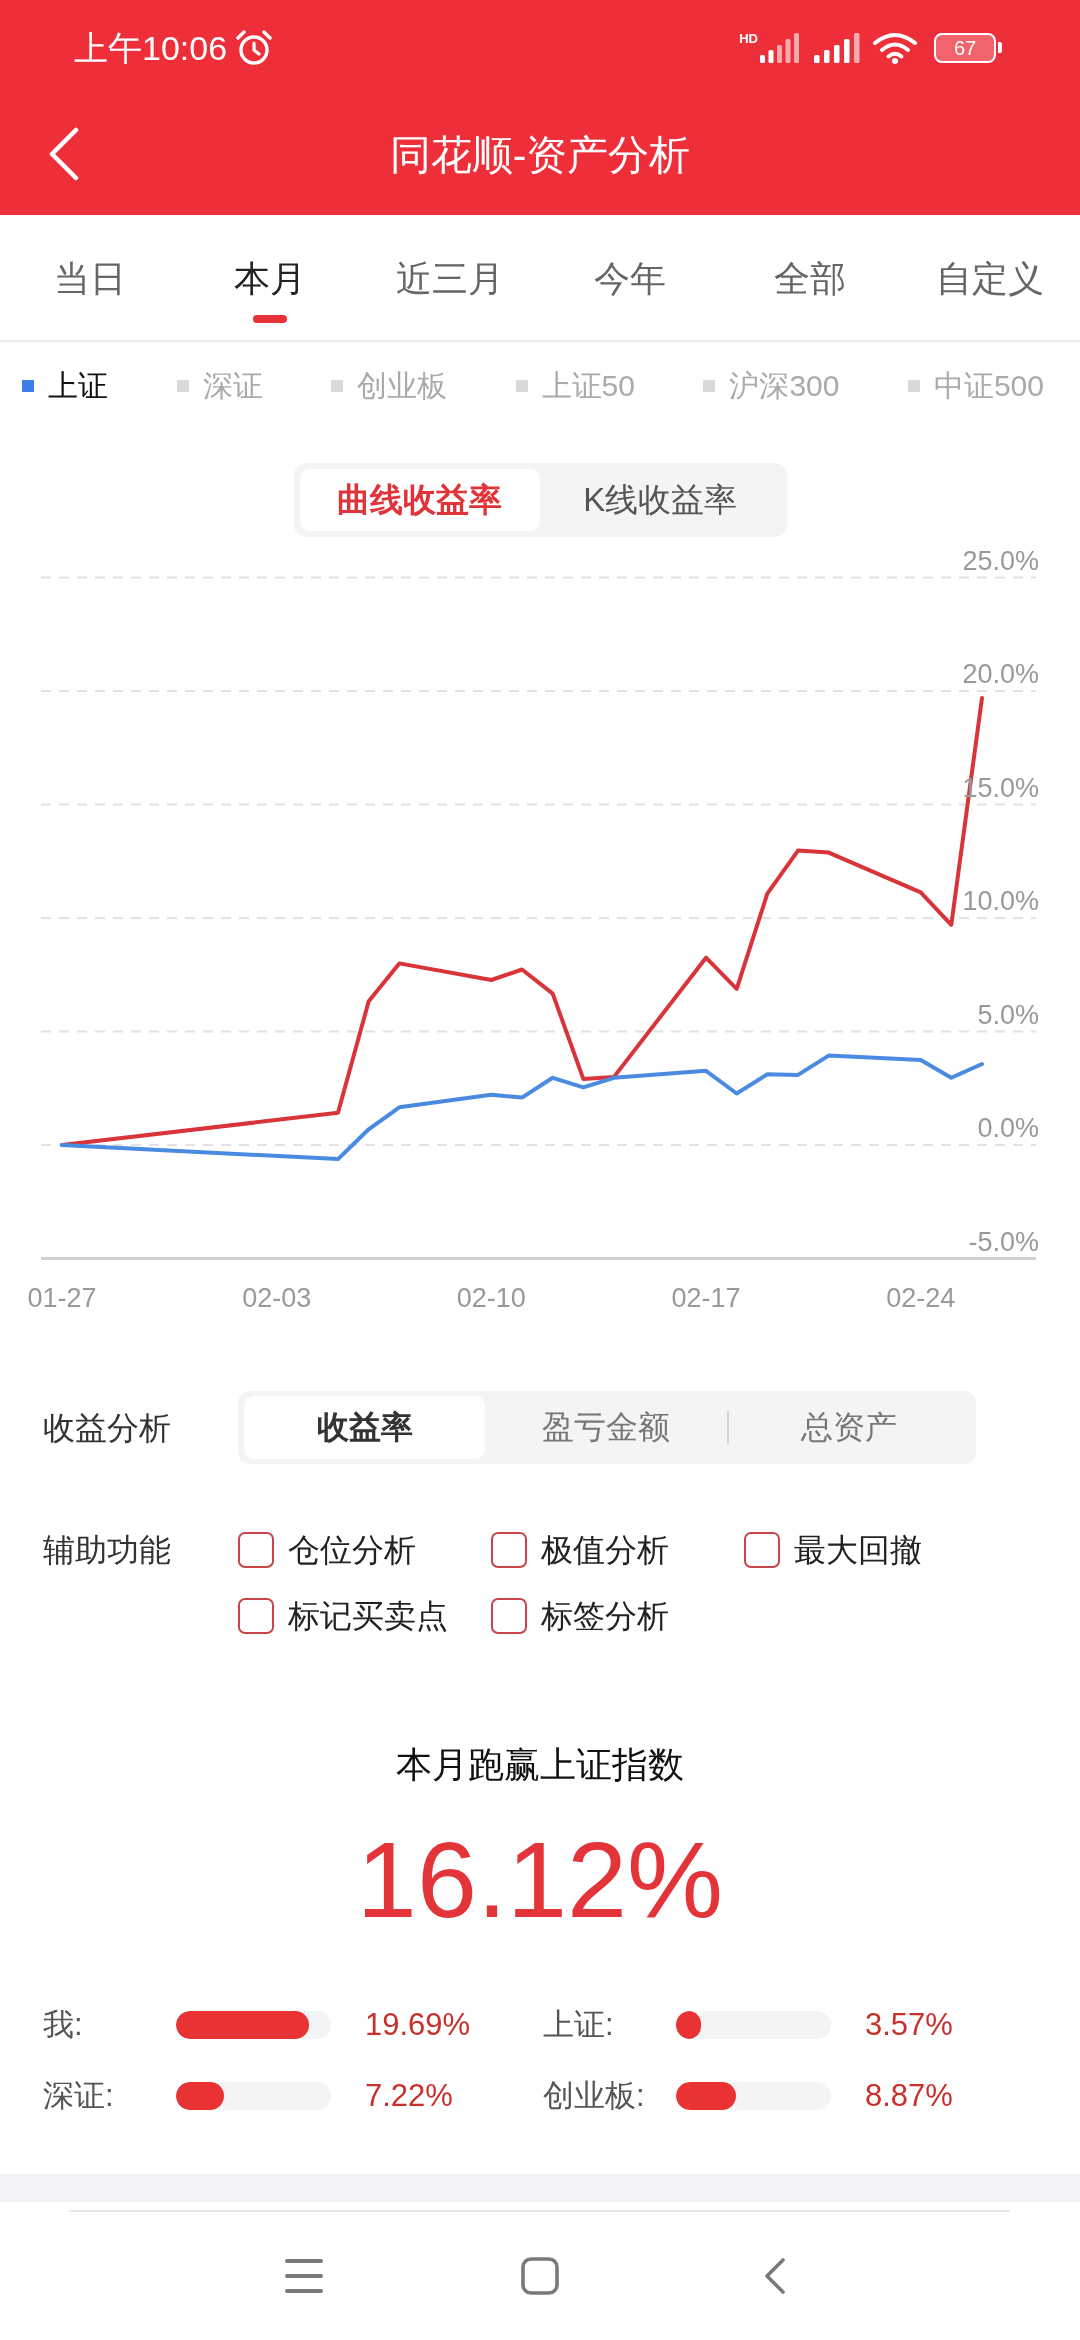 Image resolution: width=1080 pixels, height=2340 pixels. Describe the element at coordinates (270, 277) in the screenshot. I see `period-tab: 本月` at that location.